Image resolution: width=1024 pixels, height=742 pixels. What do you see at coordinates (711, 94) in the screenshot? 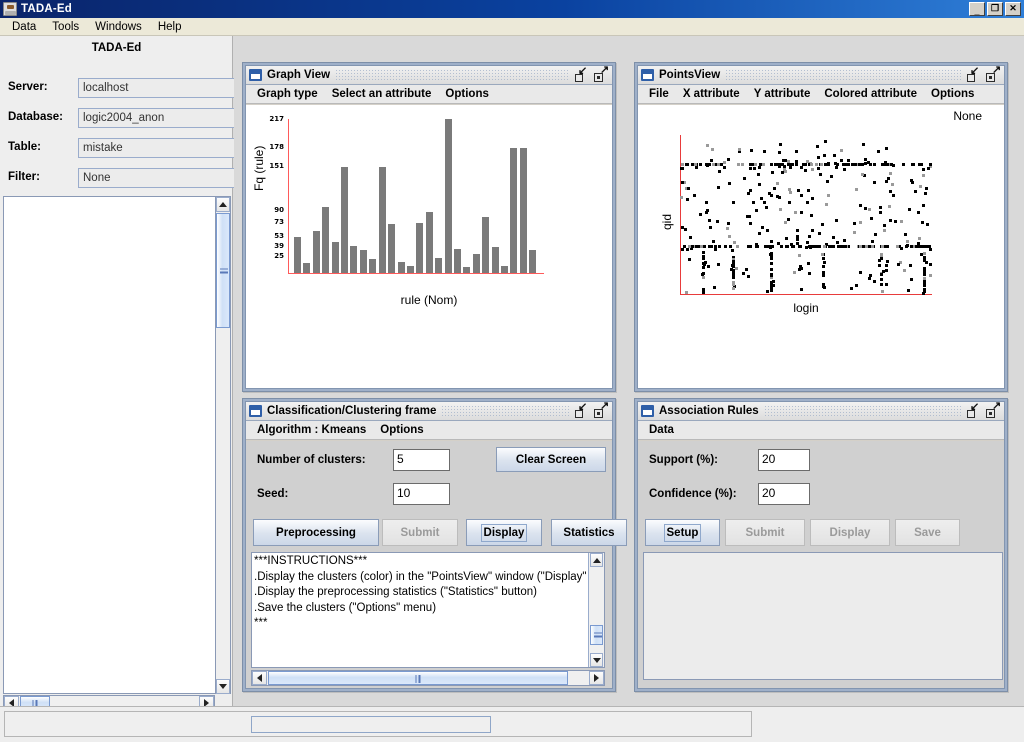
I see `menu-x-attribute: X attribute` at bounding box center [711, 94].